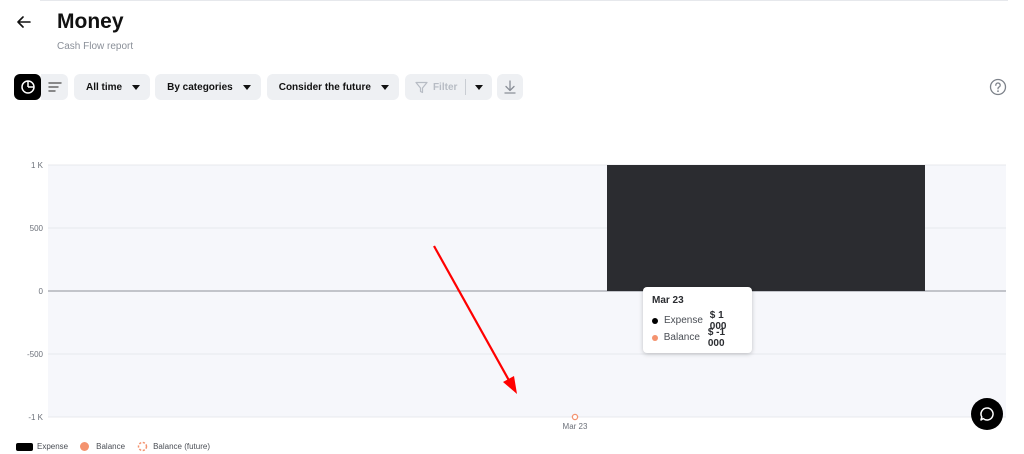  I want to click on expense-bar, so click(766, 228).